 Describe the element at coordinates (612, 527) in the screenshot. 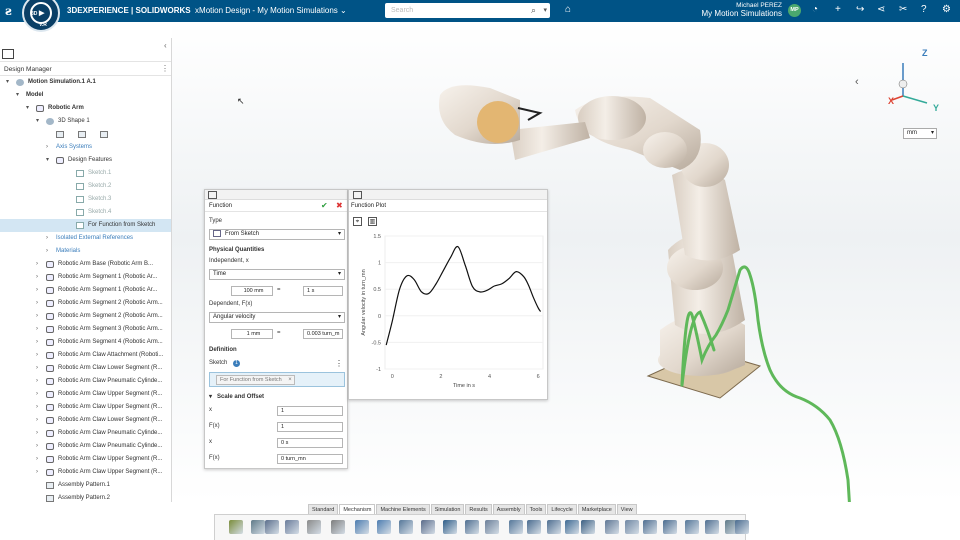

I see `ground-icon` at that location.